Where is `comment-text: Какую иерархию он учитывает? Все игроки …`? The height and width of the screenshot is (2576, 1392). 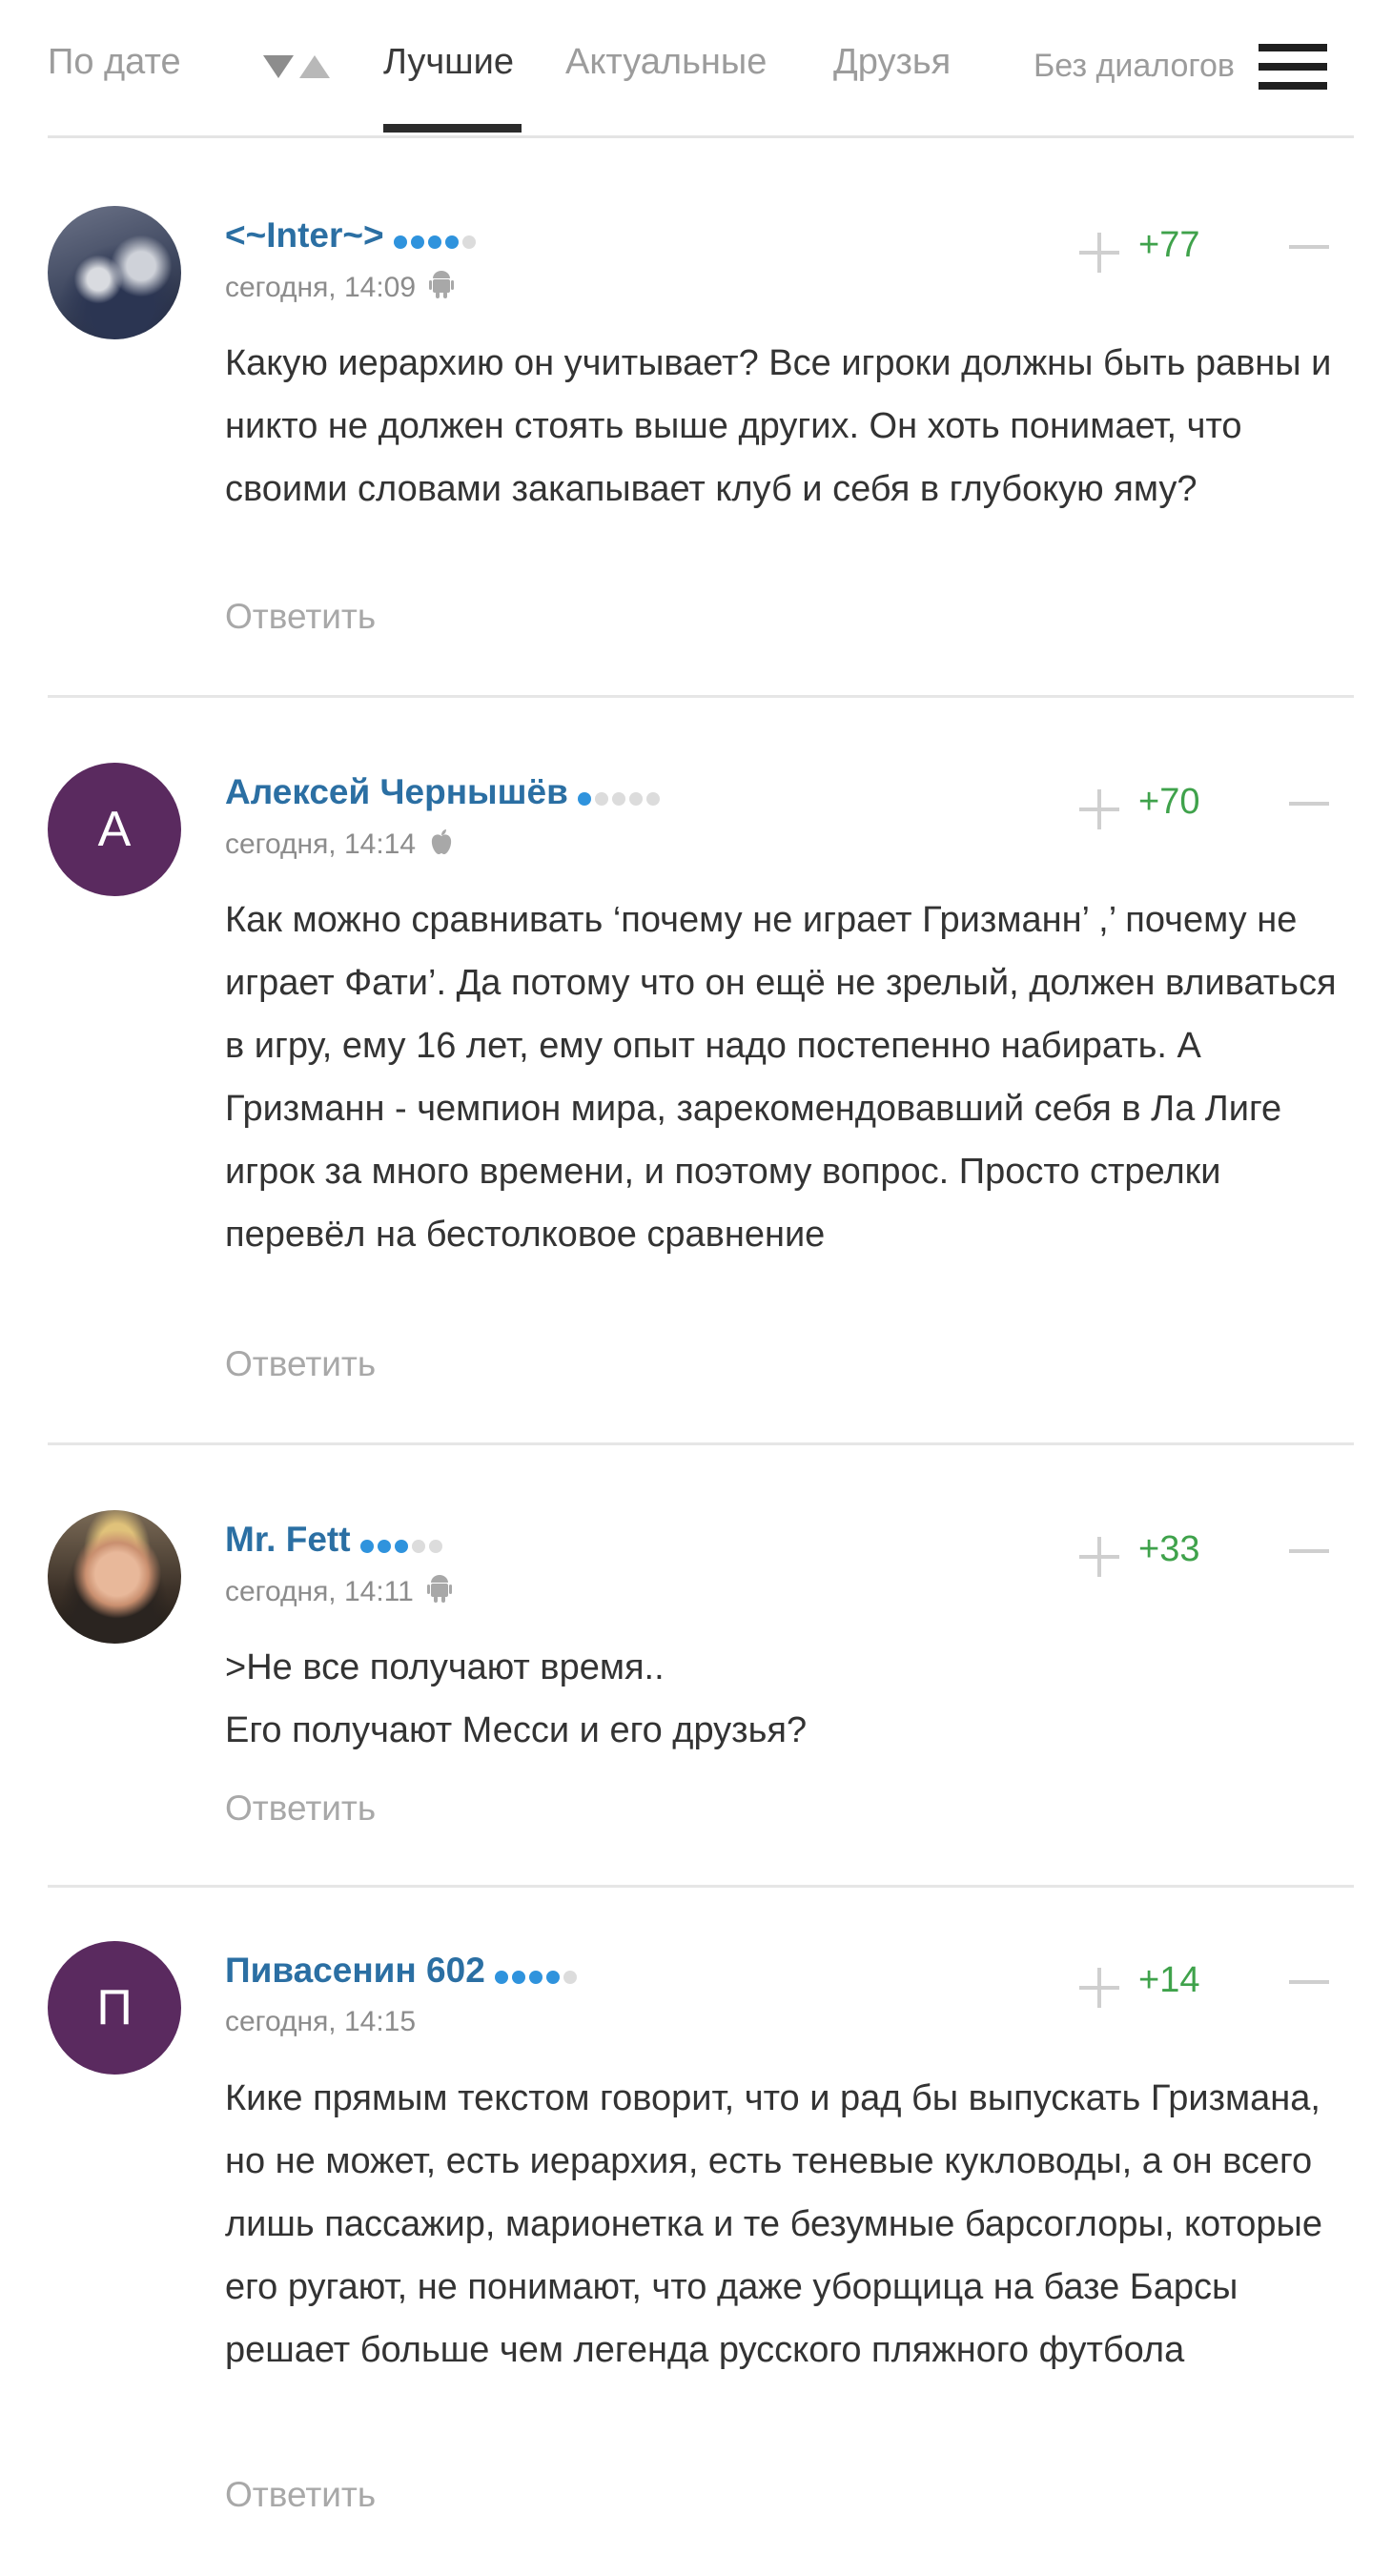
comment-text: Какую иерархию он учитывает? Все игроки … is located at coordinates (778, 426).